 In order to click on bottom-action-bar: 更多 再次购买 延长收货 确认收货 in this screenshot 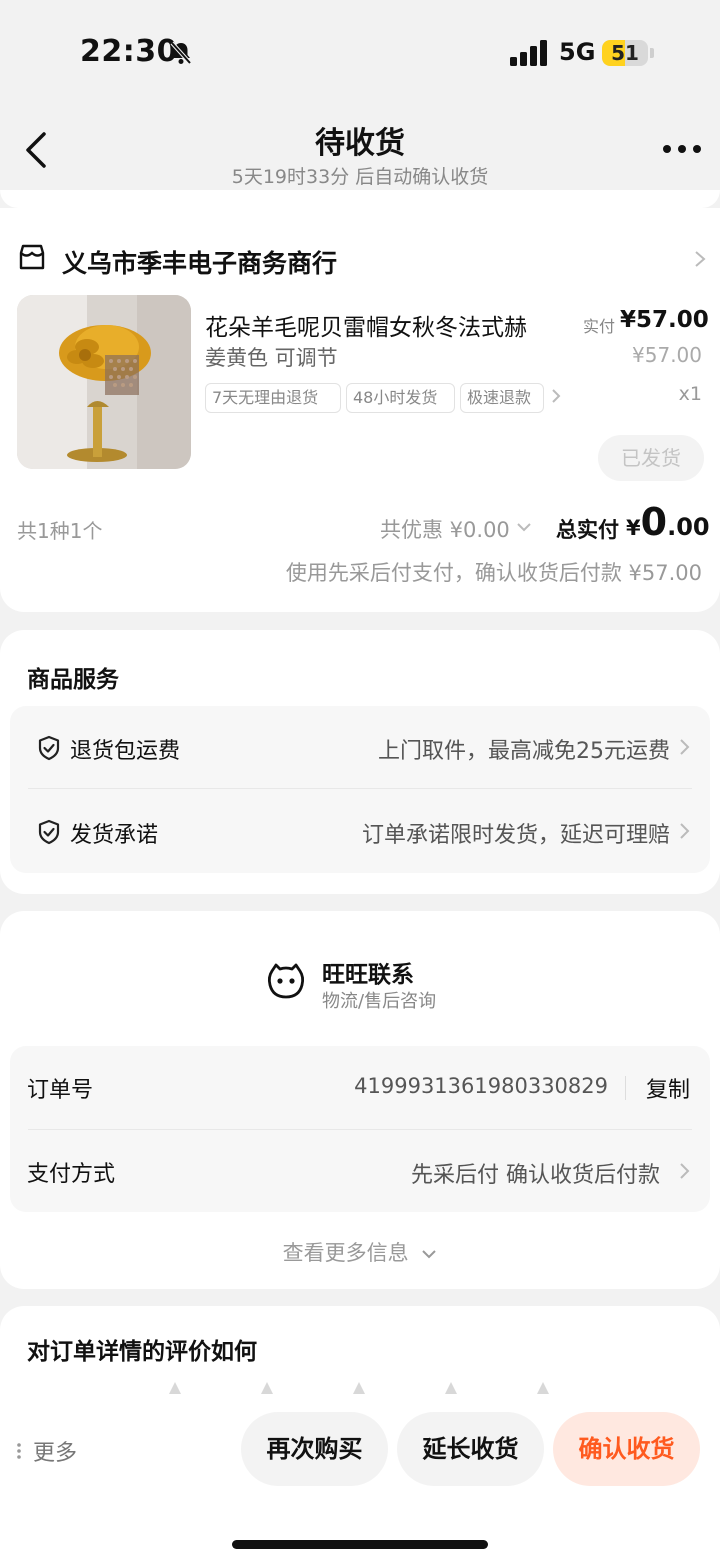, I will do `click(360, 1481)`.